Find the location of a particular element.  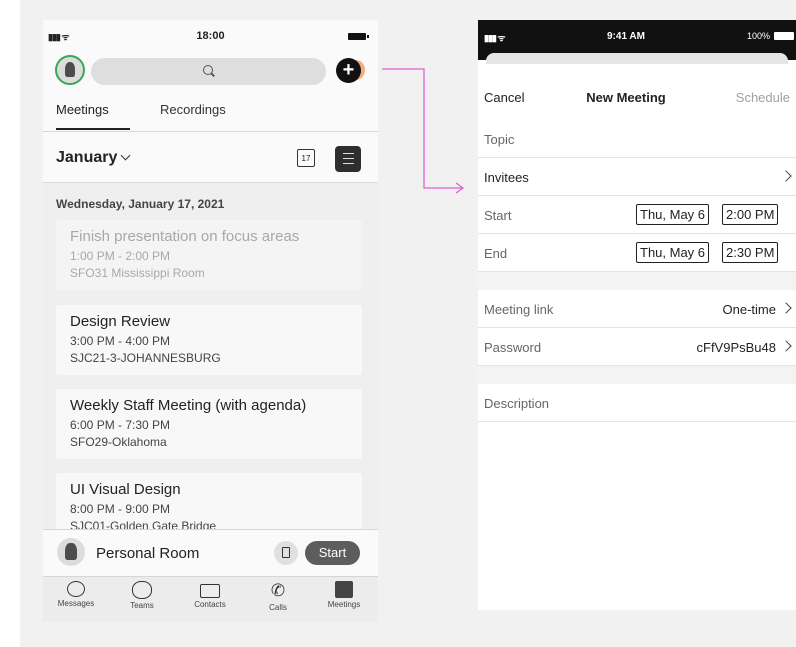

description-field: Description is located at coordinates (637, 403).